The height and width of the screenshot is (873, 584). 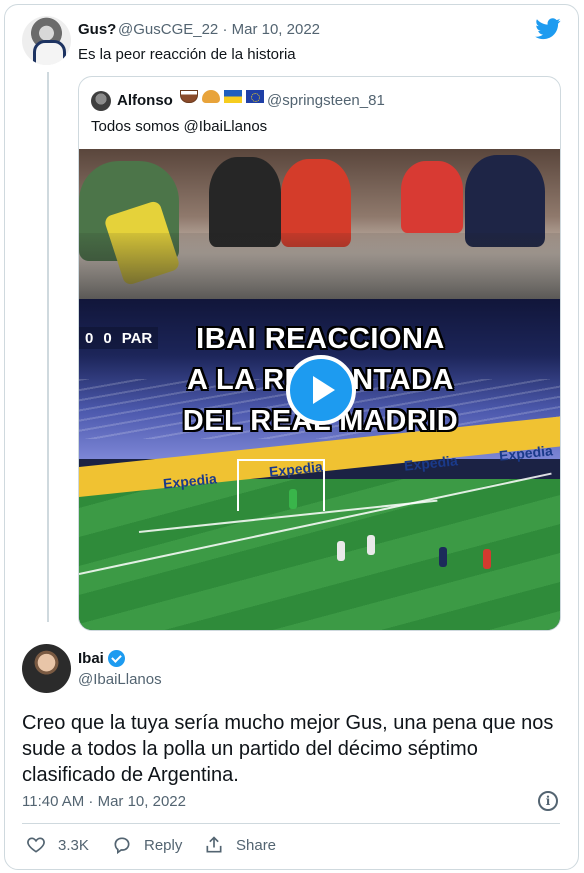 I want to click on author-meta: @GusCGE_22 · Mar 10, 2022, so click(x=219, y=29).